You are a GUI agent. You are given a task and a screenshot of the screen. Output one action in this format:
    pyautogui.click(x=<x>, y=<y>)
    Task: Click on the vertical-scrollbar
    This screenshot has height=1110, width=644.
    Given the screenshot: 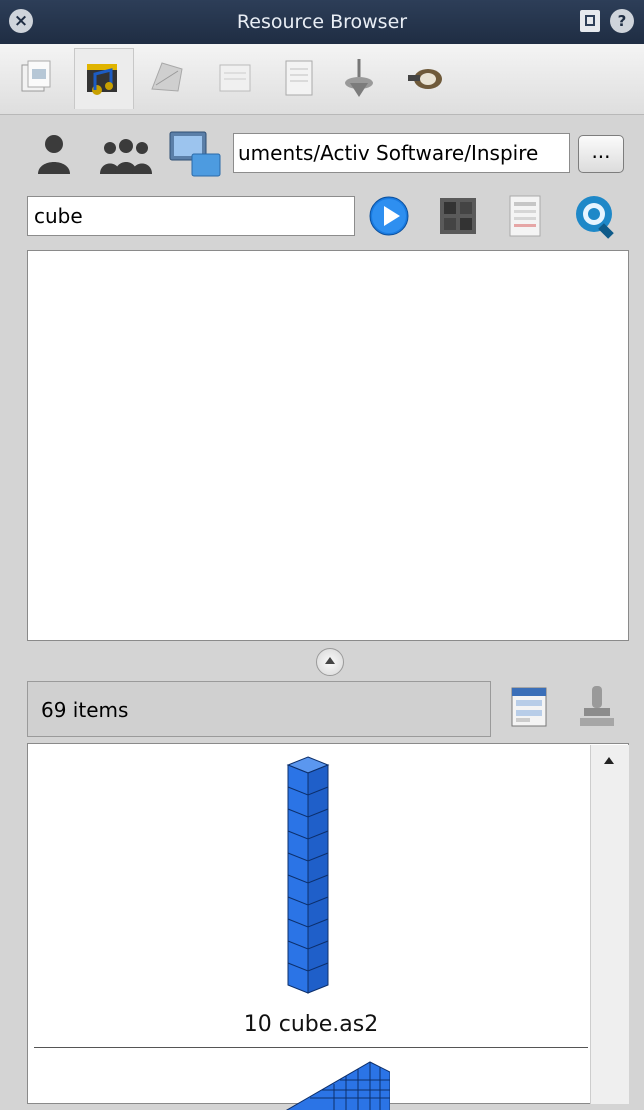 What is the action you would take?
    pyautogui.click(x=609, y=924)
    